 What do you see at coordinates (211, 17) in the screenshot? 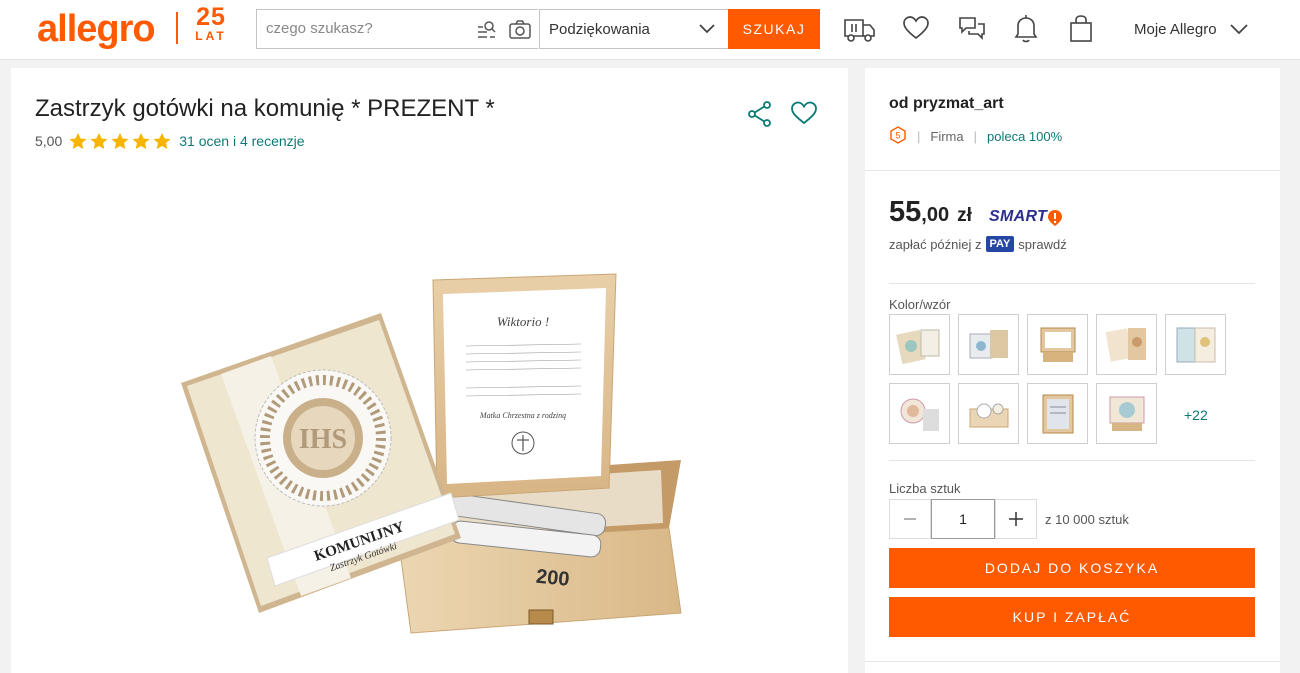
I see `anniversary-number: 25` at bounding box center [211, 17].